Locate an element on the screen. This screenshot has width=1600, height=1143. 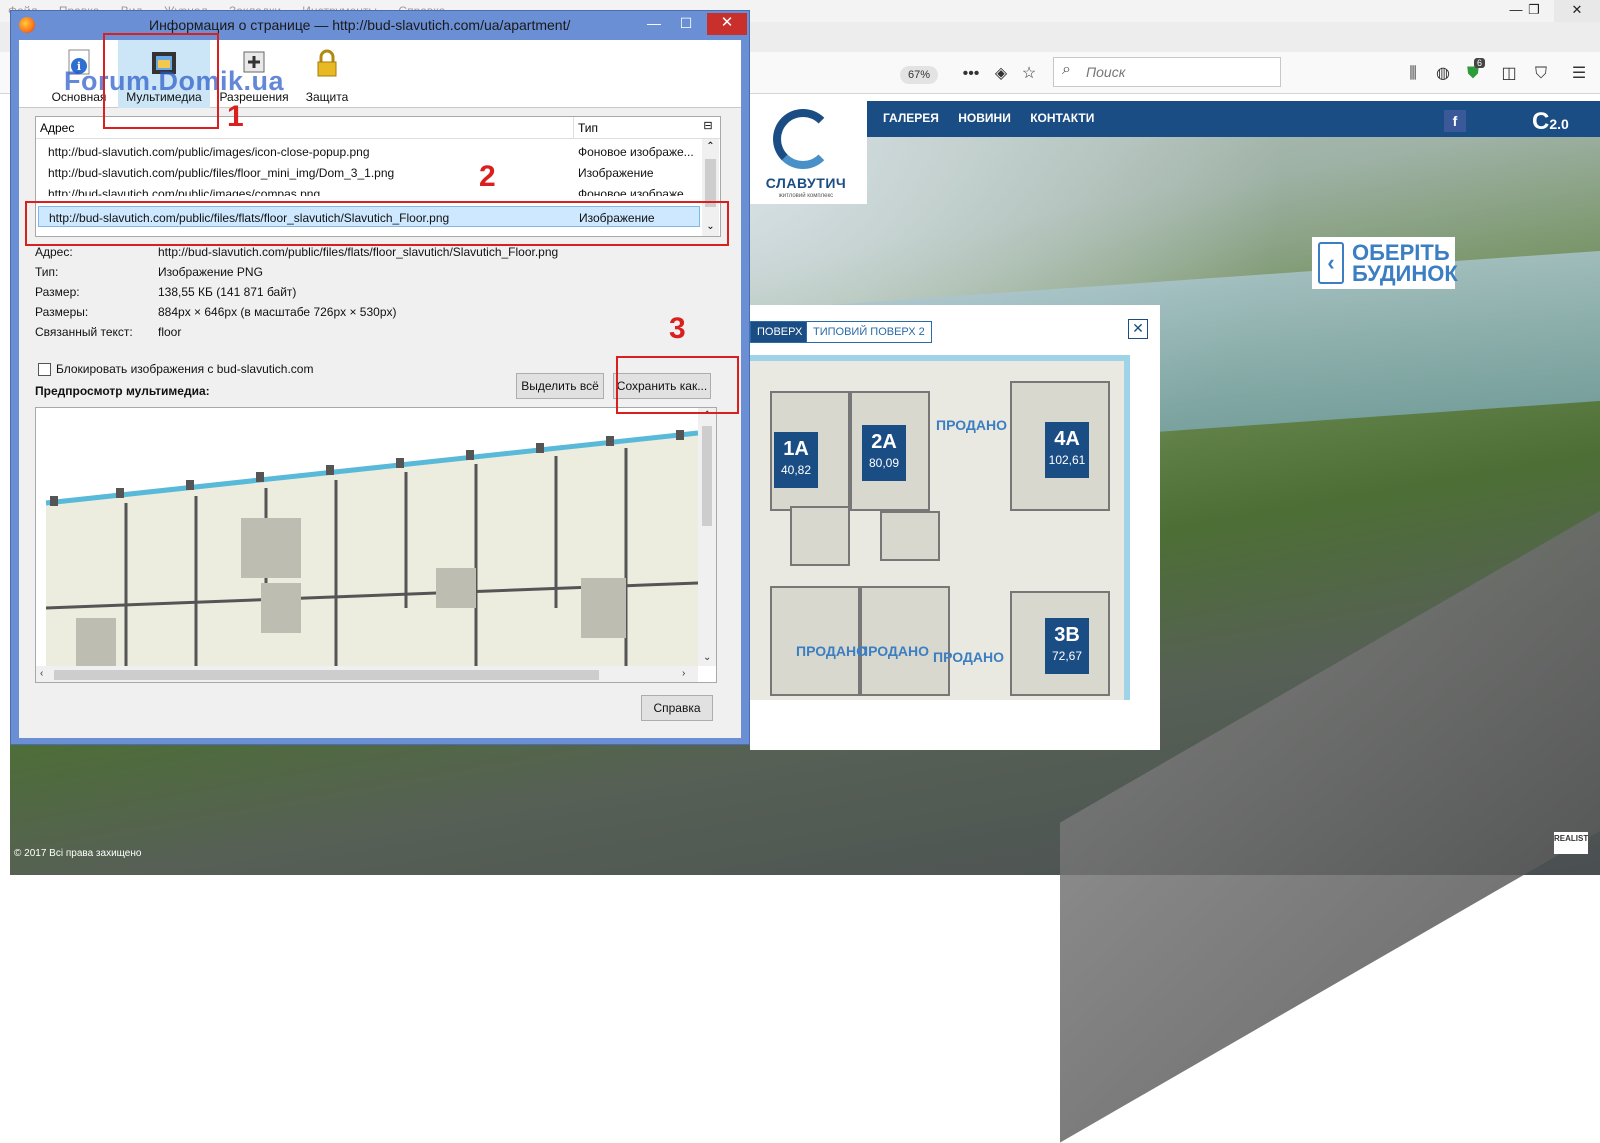
logo-subtitle: житловий комплекс is located at coordinates (806, 196).